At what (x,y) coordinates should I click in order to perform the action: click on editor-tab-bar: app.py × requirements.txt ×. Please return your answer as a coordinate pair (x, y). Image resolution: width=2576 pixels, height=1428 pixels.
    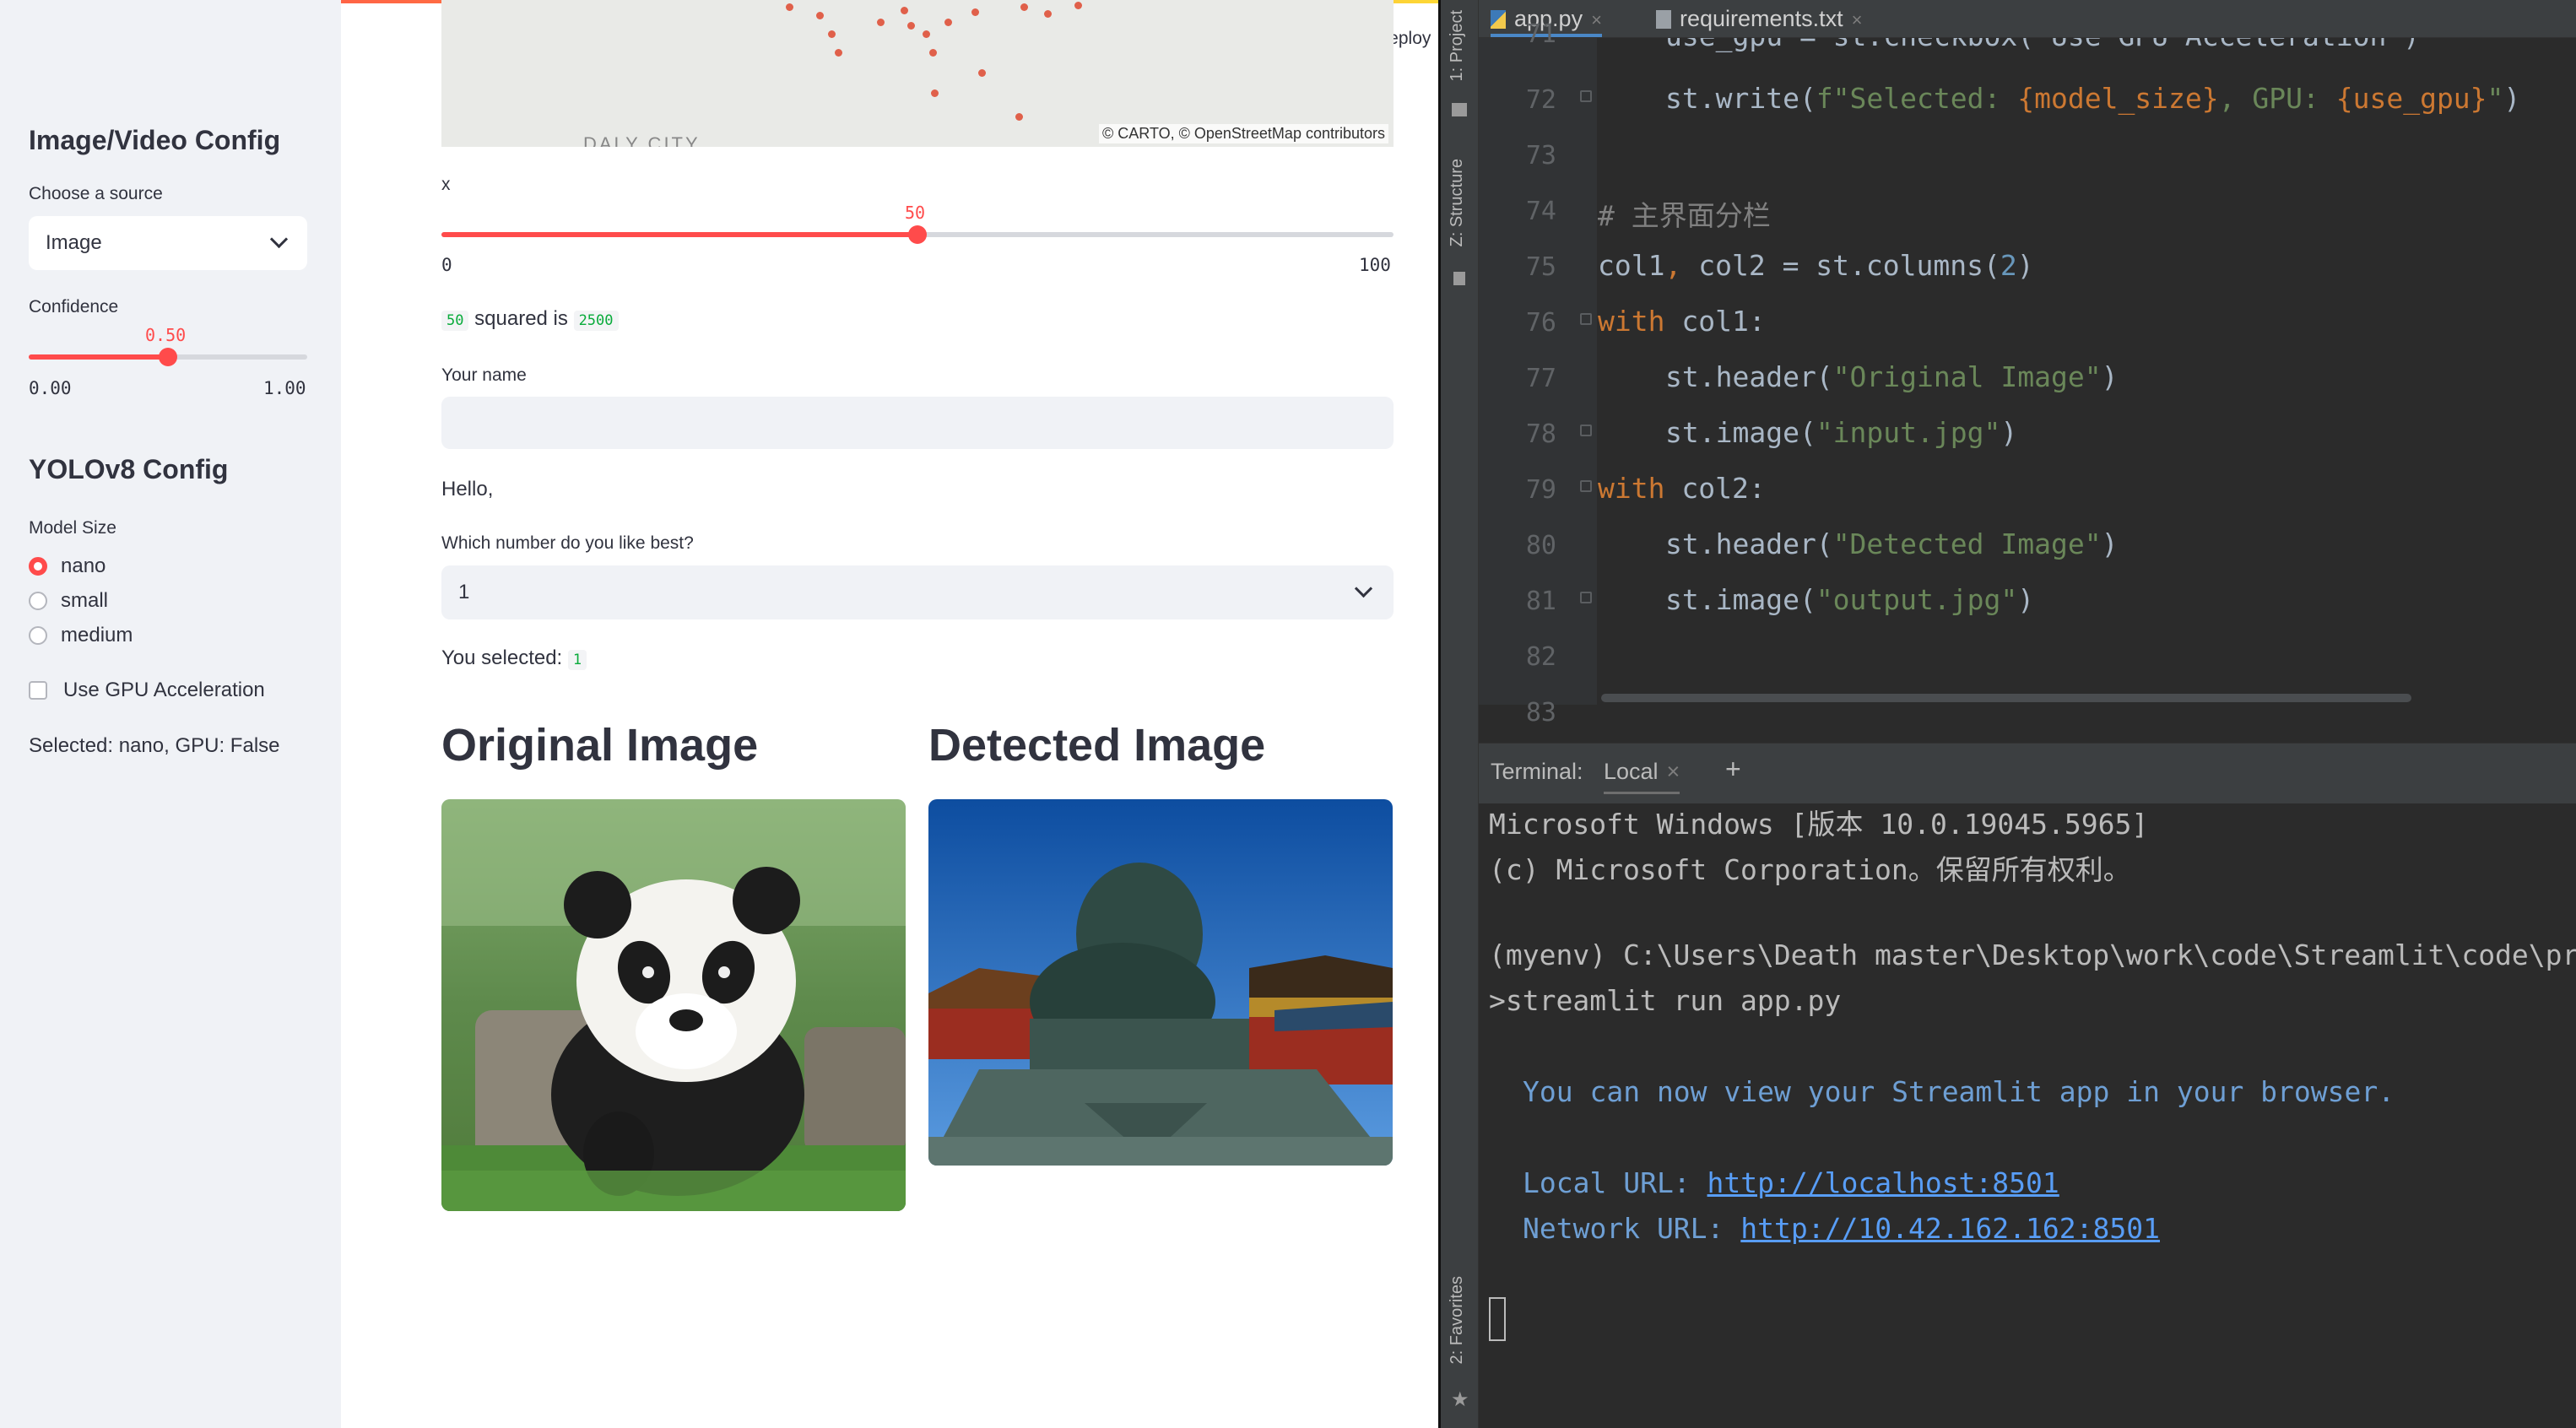
    Looking at the image, I should click on (2027, 19).